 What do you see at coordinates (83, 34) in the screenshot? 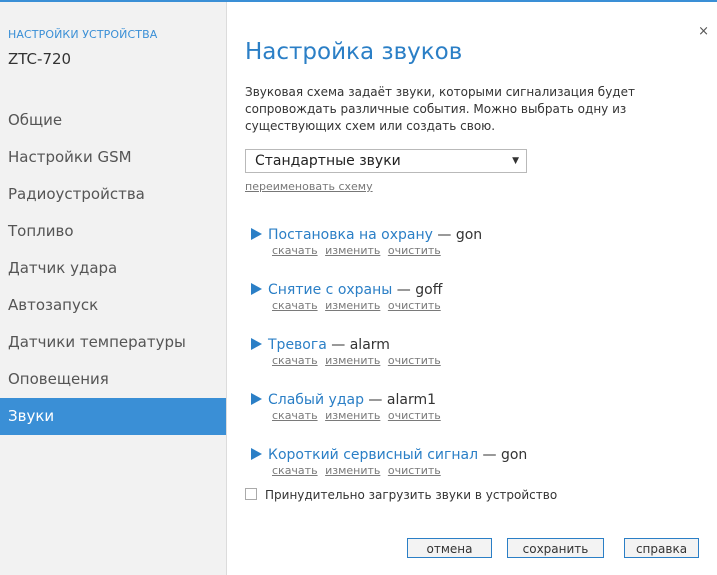
I see `device-settings-title: НАСТРОЙКИ УСТРОЙСТВА` at bounding box center [83, 34].